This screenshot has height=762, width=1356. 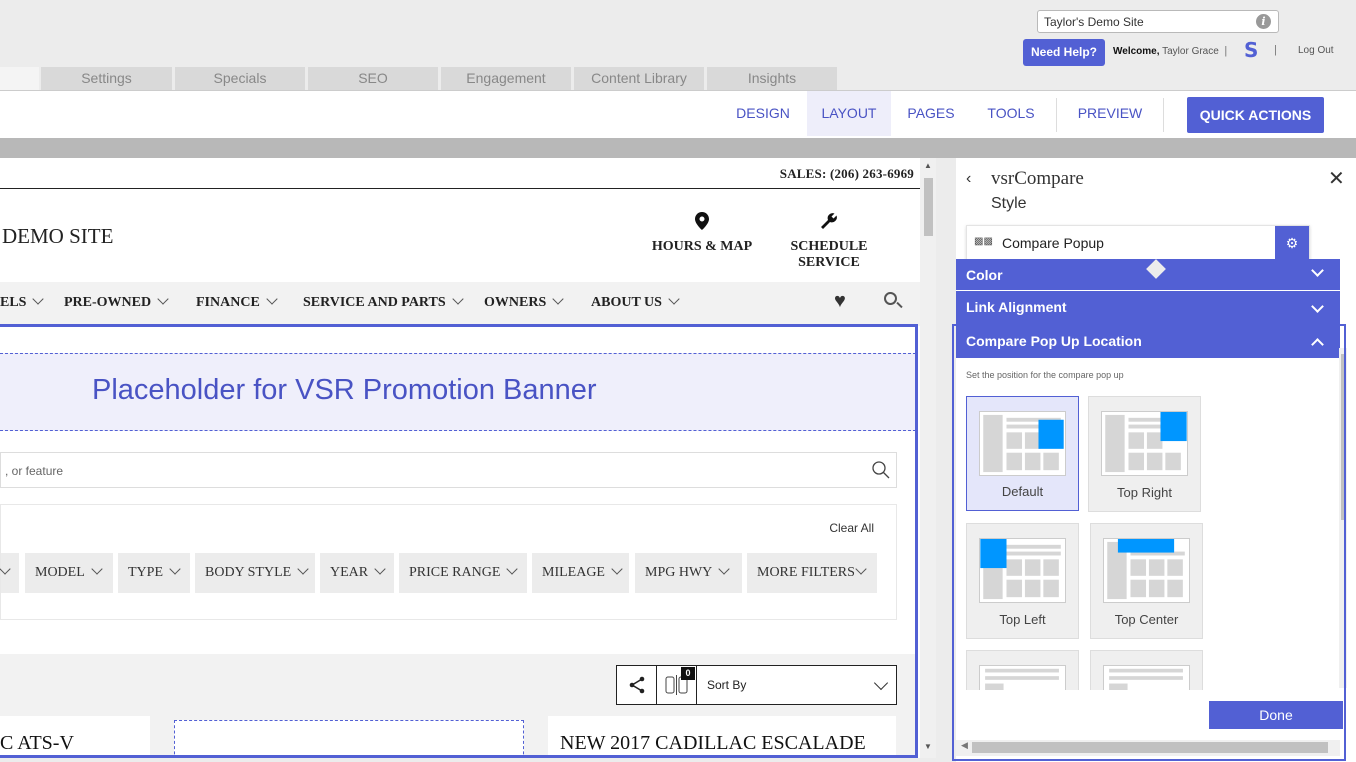 What do you see at coordinates (840, 301) in the screenshot?
I see `heart-icon: ♥` at bounding box center [840, 301].